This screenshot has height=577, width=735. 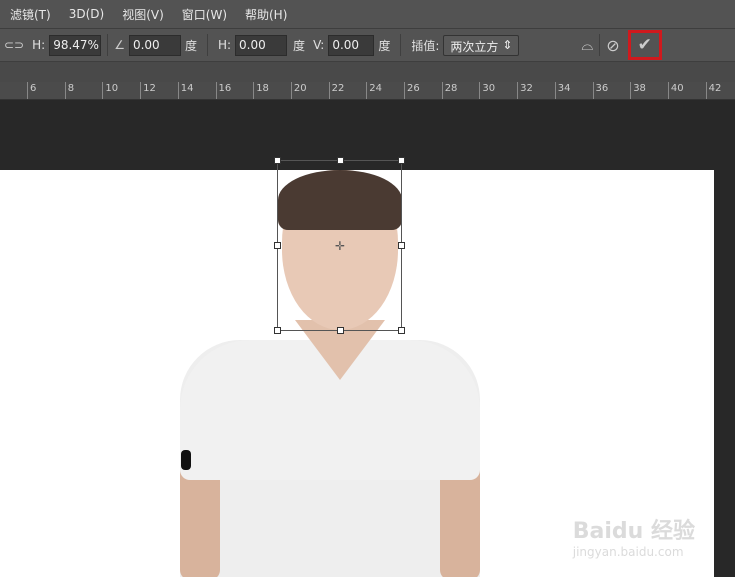 I want to click on menu-filter: 滤镜(T), so click(x=30, y=14).